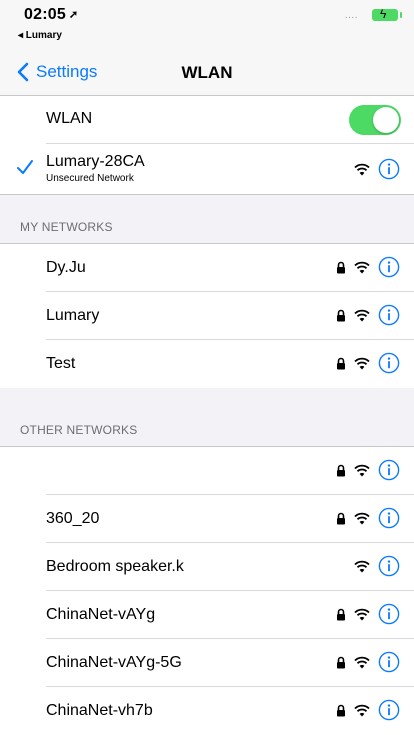 This screenshot has width=414, height=735. I want to click on network-row: ChinaNet-vAYg, so click(207, 615).